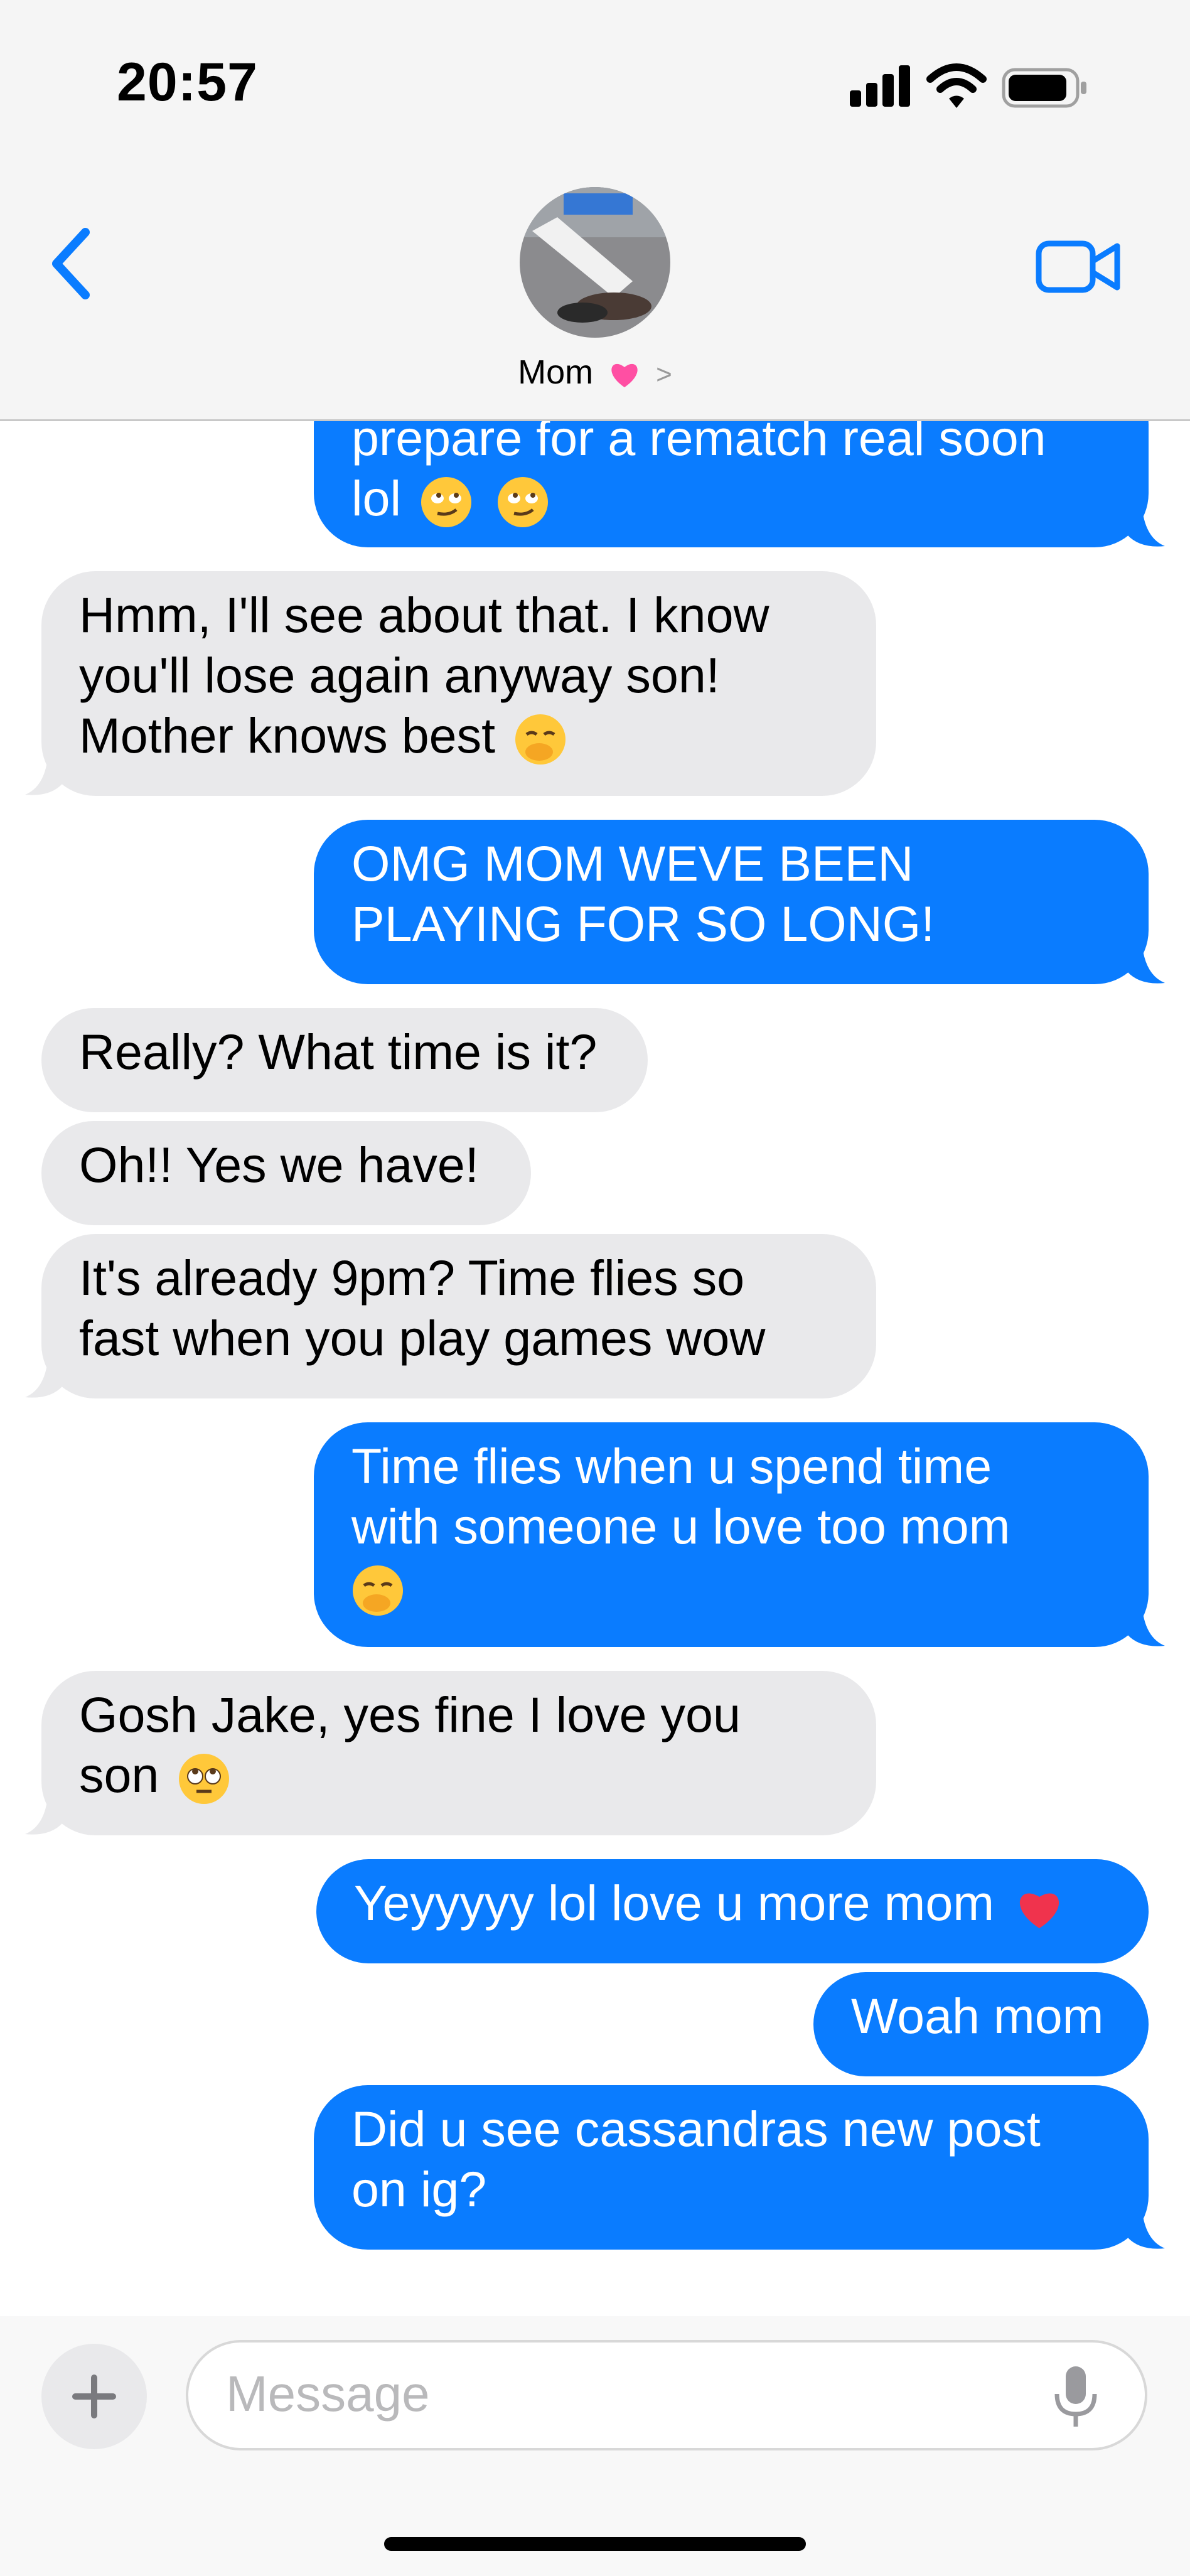  What do you see at coordinates (1076, 2396) in the screenshot?
I see `microphone-icon` at bounding box center [1076, 2396].